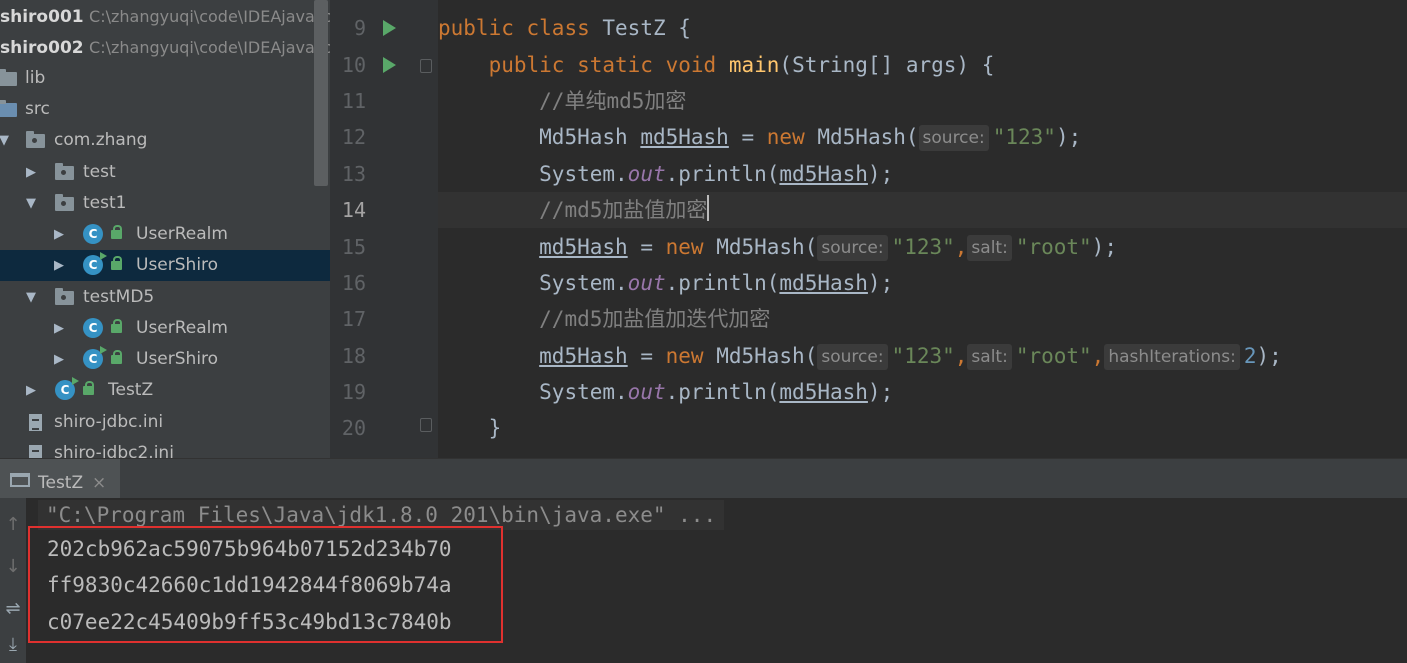 This screenshot has width=1407, height=663. What do you see at coordinates (716, 174) in the screenshot?
I see `code-line-13: System.out.println(md5Hash);` at bounding box center [716, 174].